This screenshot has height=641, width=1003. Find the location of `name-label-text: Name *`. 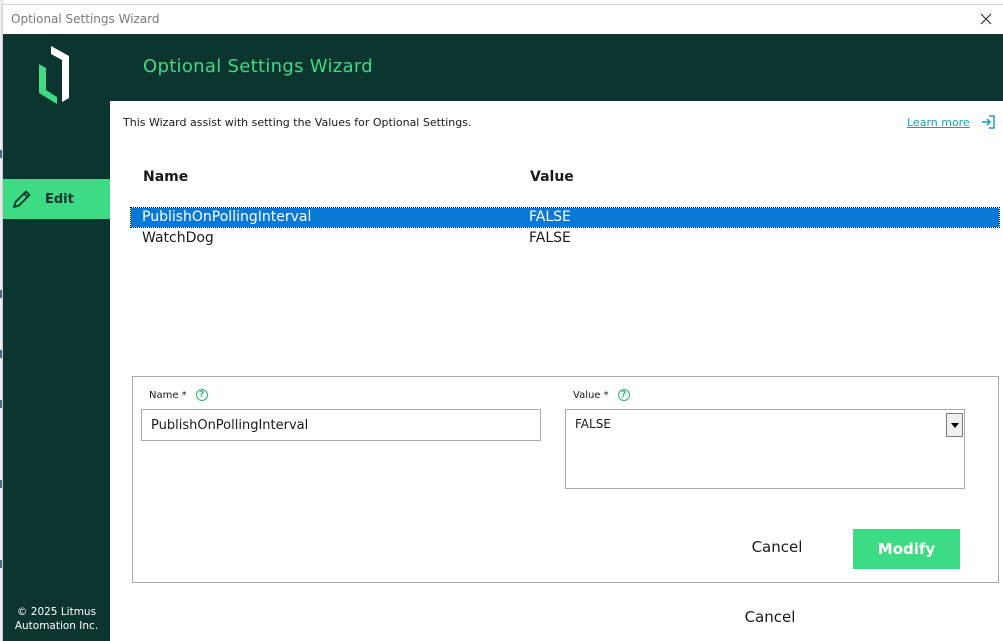

name-label-text: Name * is located at coordinates (168, 395).